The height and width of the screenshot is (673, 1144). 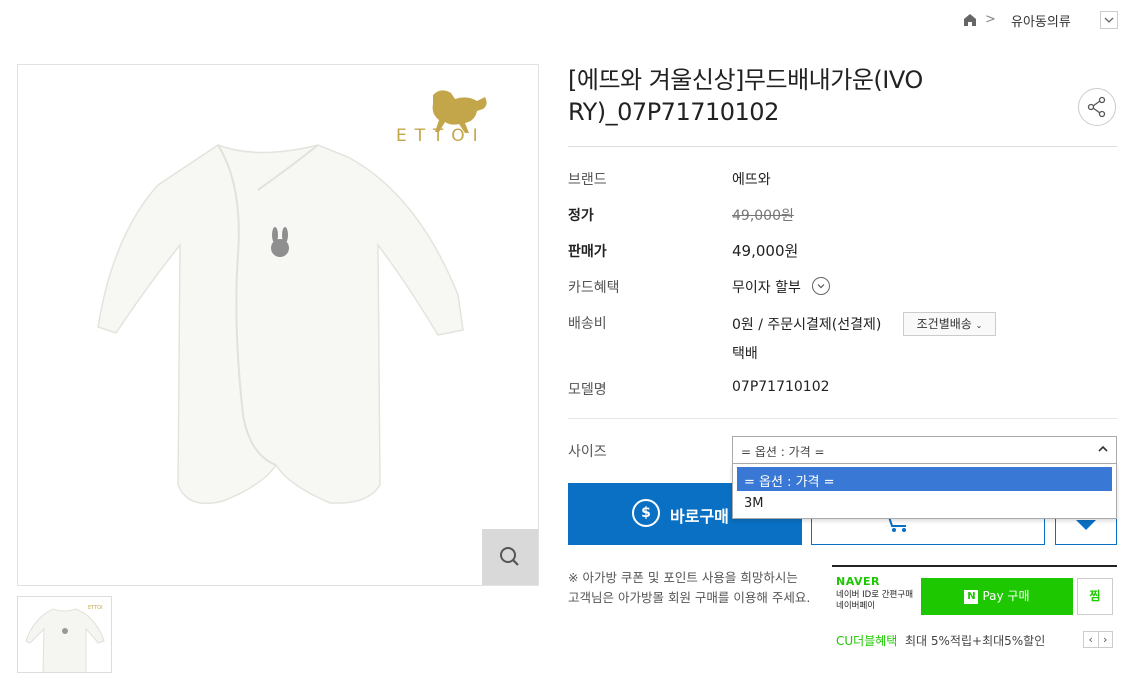 I want to click on cu-benefit-desc: 최대 5%적립+최대5%할인, so click(x=975, y=641).